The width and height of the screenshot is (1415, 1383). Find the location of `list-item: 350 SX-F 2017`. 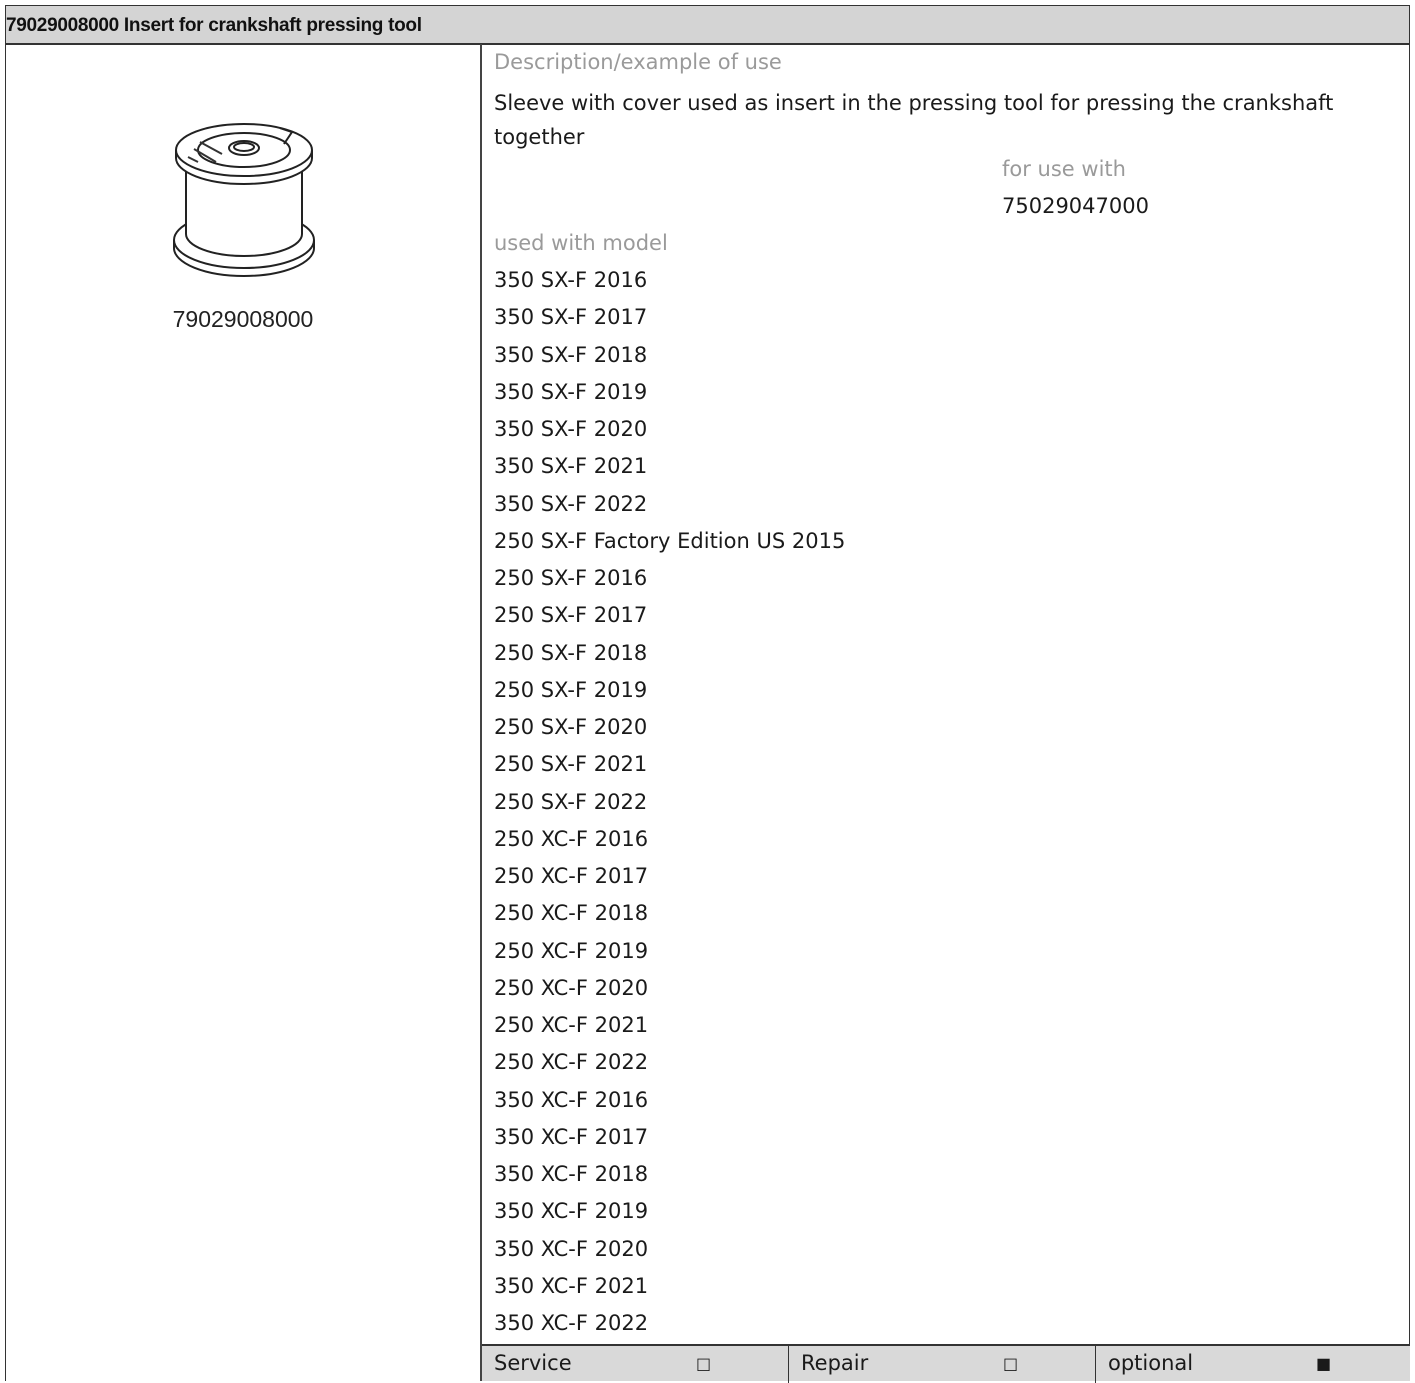

list-item: 350 SX-F 2017 is located at coordinates (571, 317).